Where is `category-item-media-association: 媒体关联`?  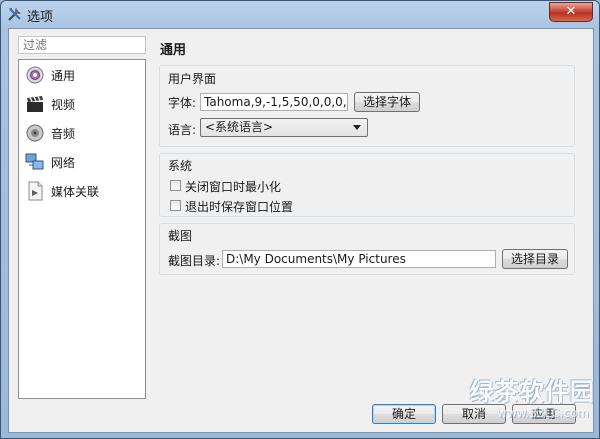 category-item-media-association: 媒体关联 is located at coordinates (82, 190).